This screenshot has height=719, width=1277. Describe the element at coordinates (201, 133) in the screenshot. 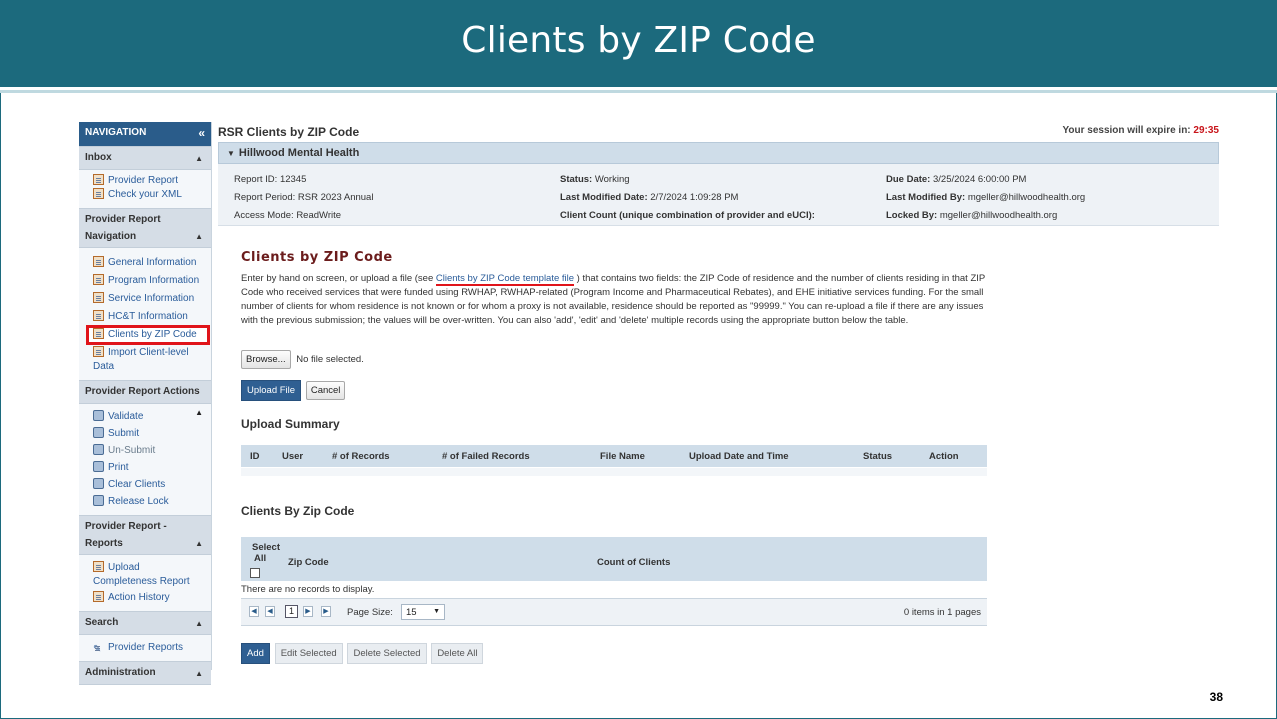

I see `collapse-nav-icon: «` at that location.